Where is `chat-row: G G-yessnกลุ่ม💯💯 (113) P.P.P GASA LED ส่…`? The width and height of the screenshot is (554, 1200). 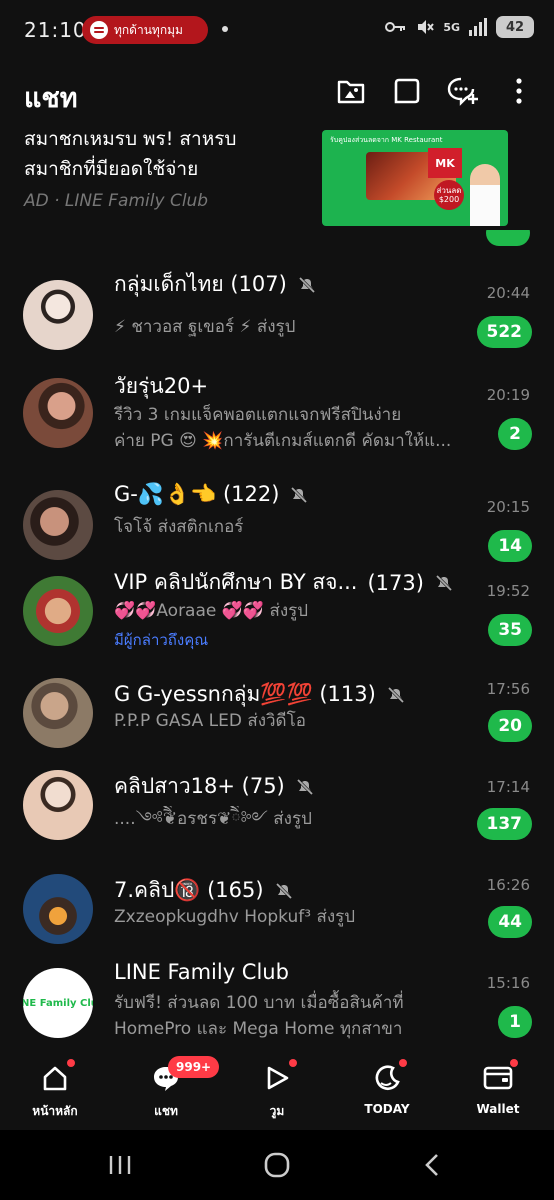 chat-row: G G-yessnกลุ่ม💯💯 (113) P.P.P GASA LED ส่… is located at coordinates (277, 726).